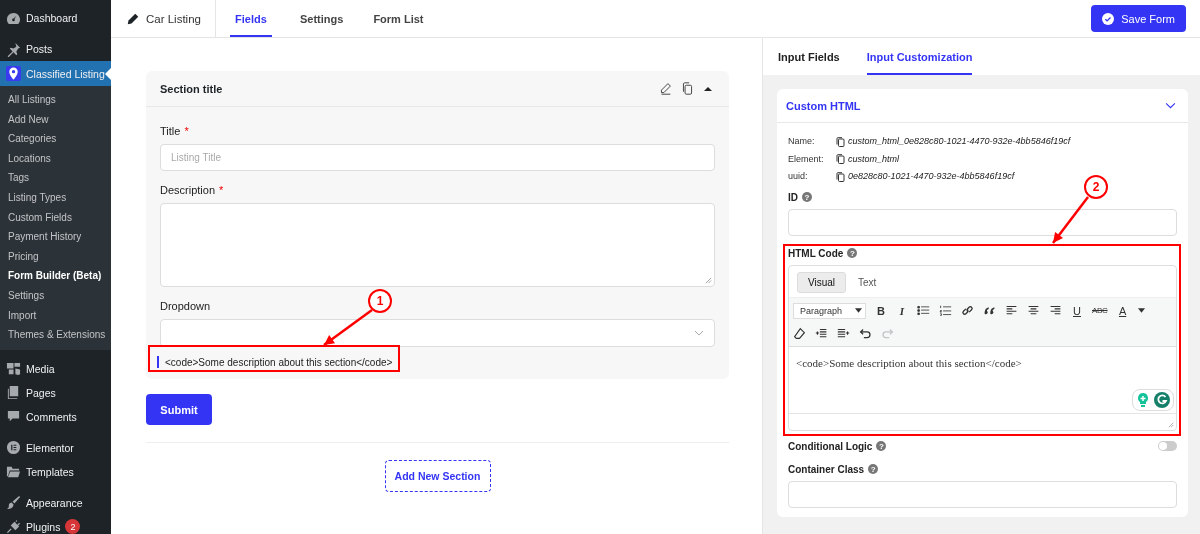  I want to click on location-pin-icon, so click(13, 73).